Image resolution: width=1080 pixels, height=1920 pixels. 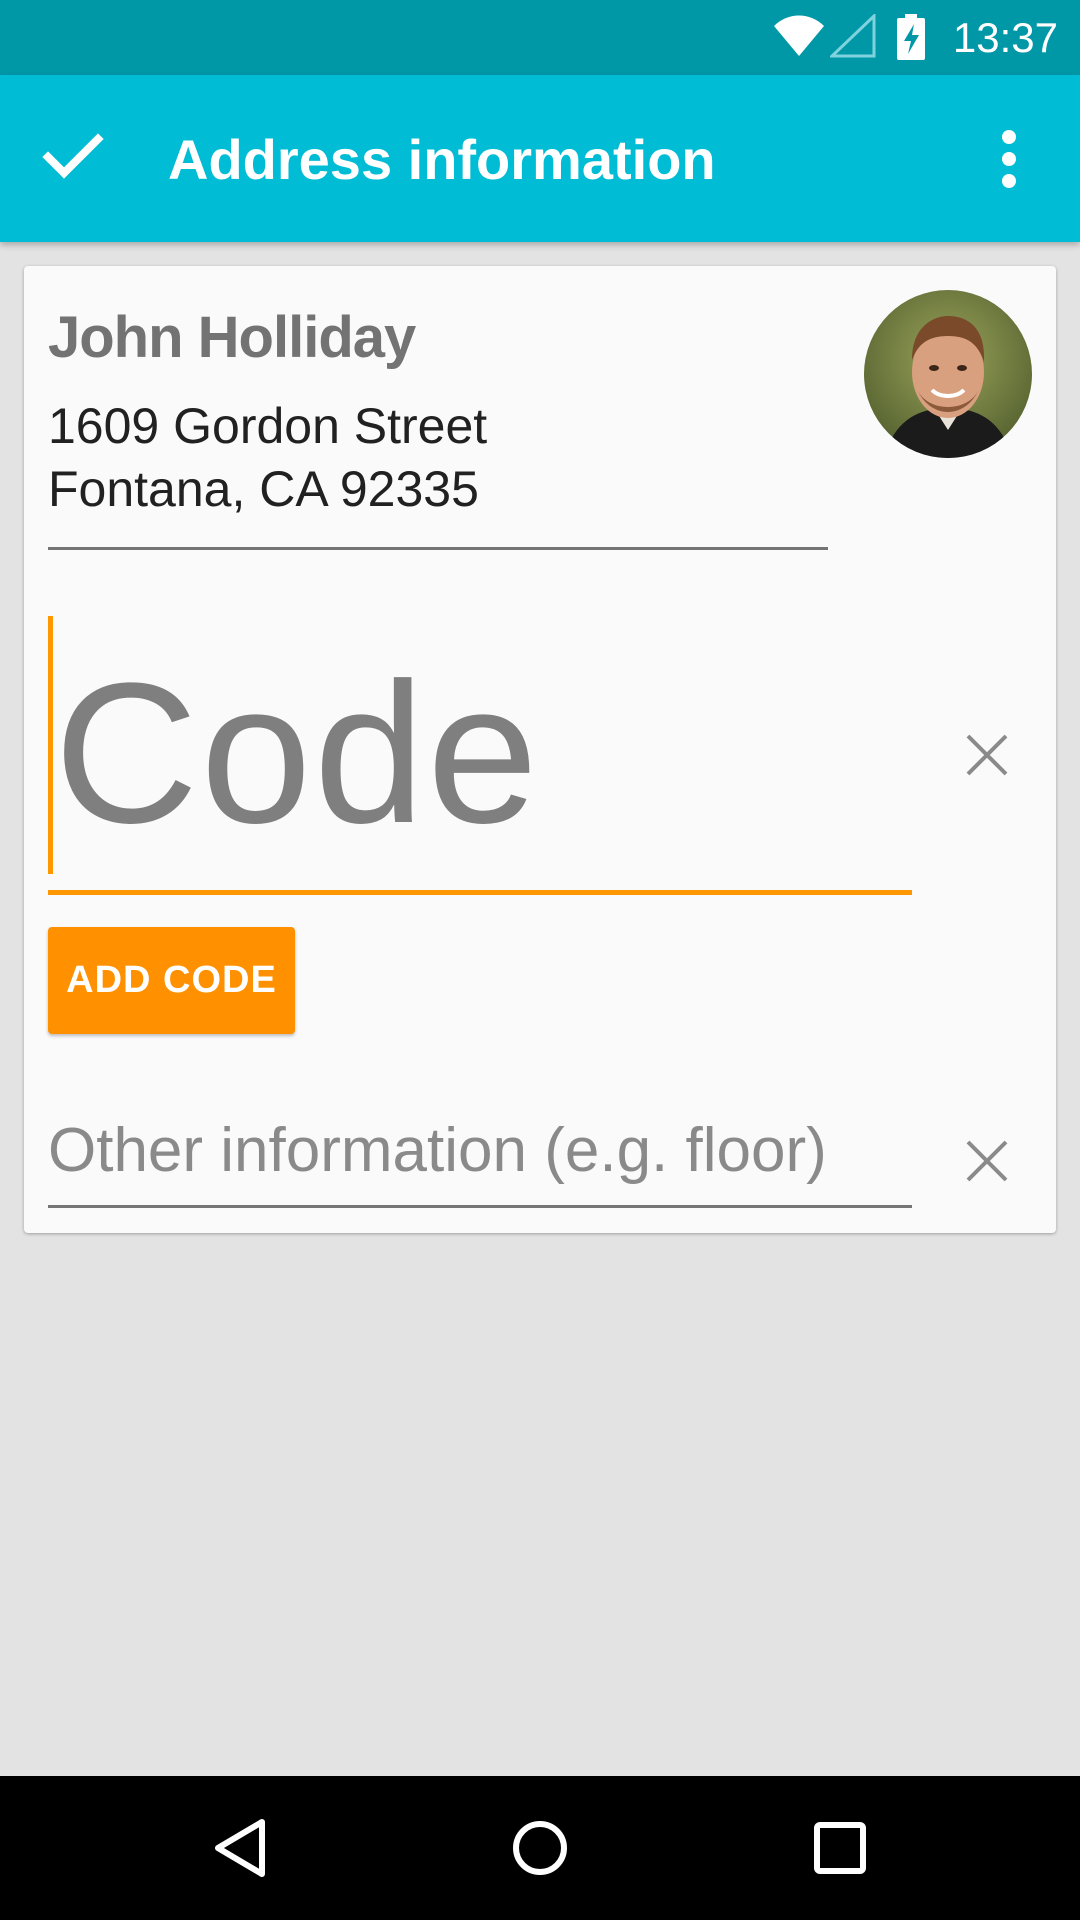 I want to click on back-icon, so click(x=240, y=1850).